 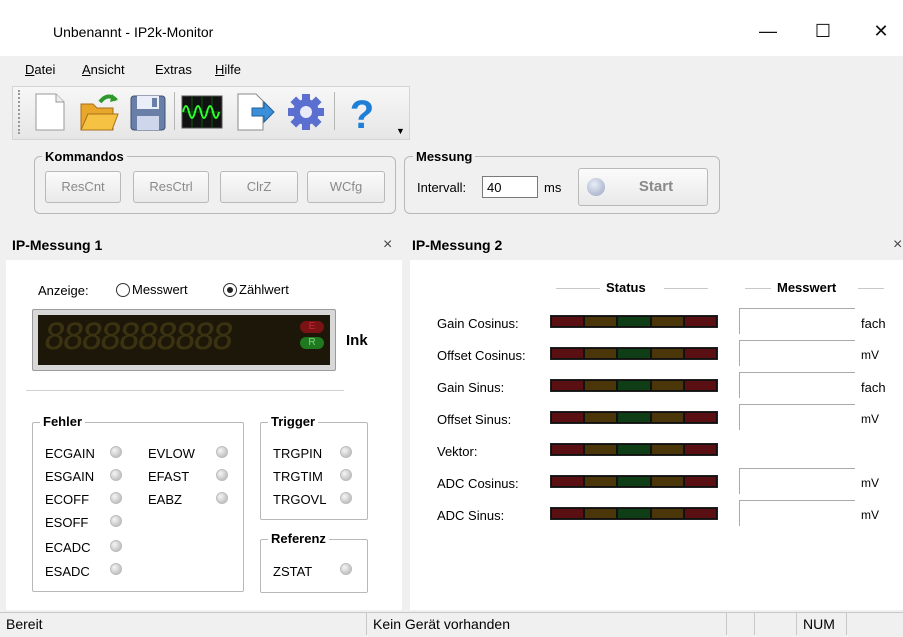 I want to click on radio-messwert-label: Messwert, so click(x=160, y=289).